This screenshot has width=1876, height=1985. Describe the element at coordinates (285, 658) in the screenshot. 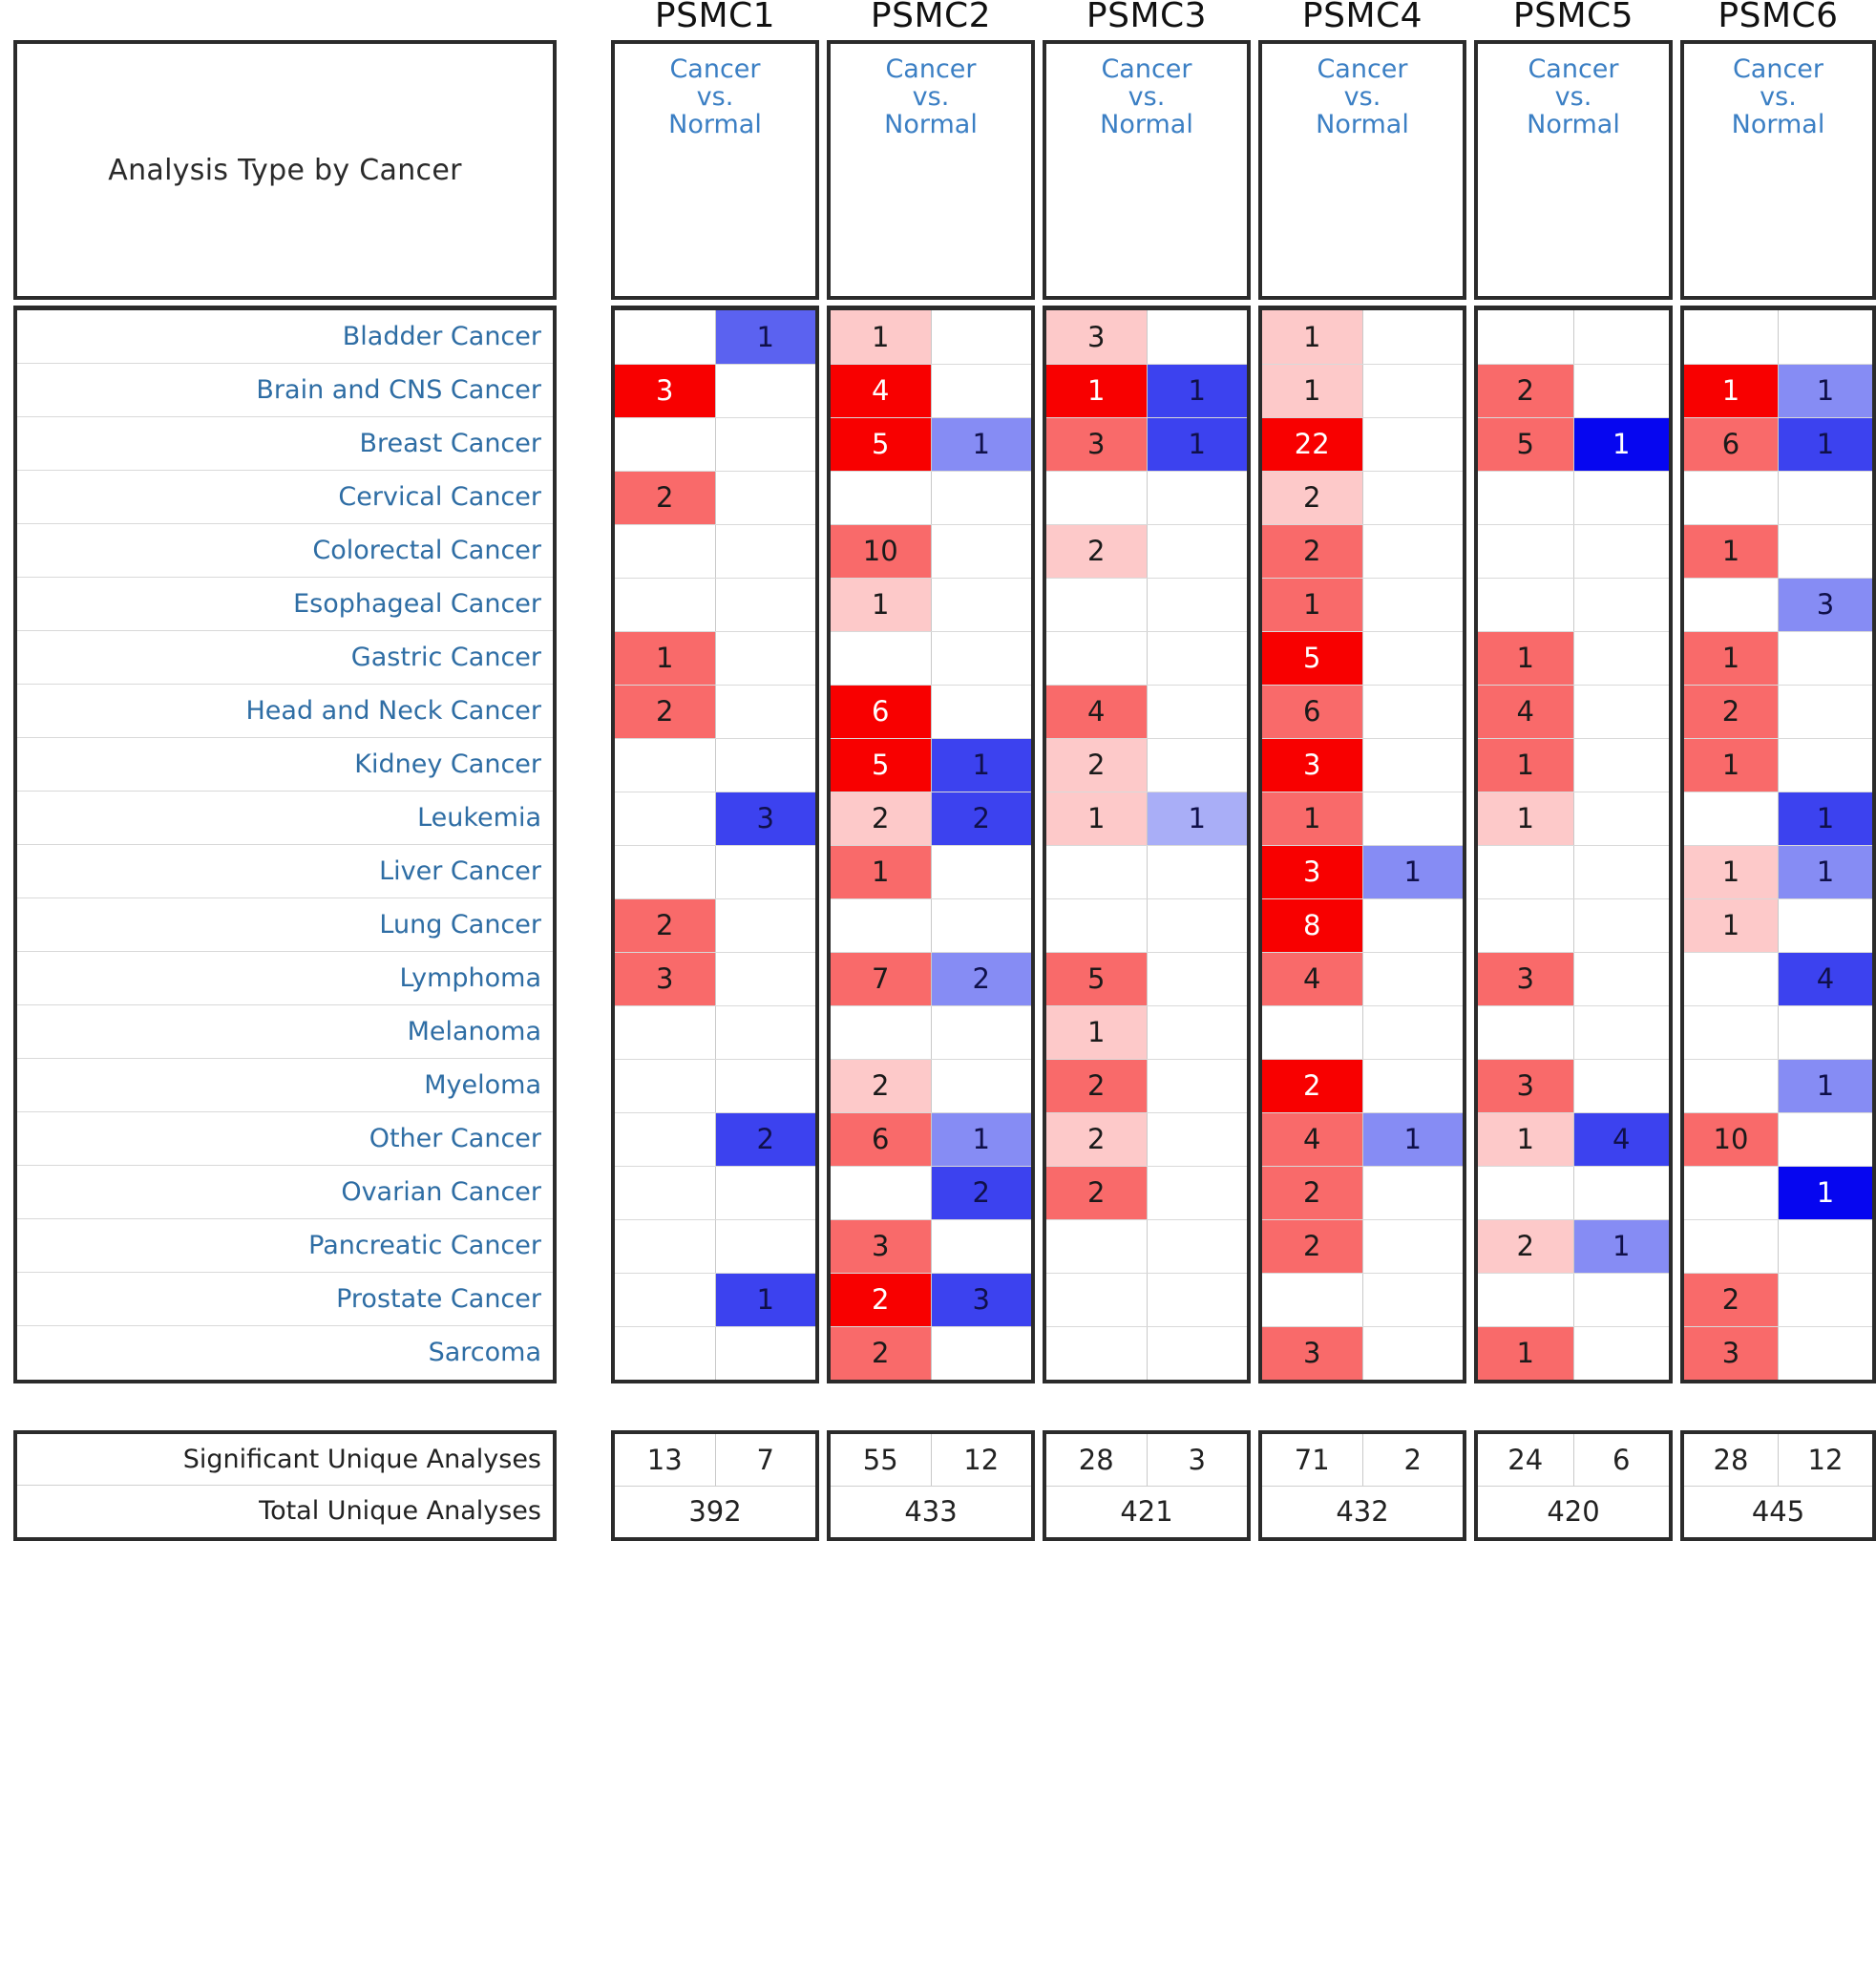

I see `cancer-type-label: Gastric Cancer` at that location.